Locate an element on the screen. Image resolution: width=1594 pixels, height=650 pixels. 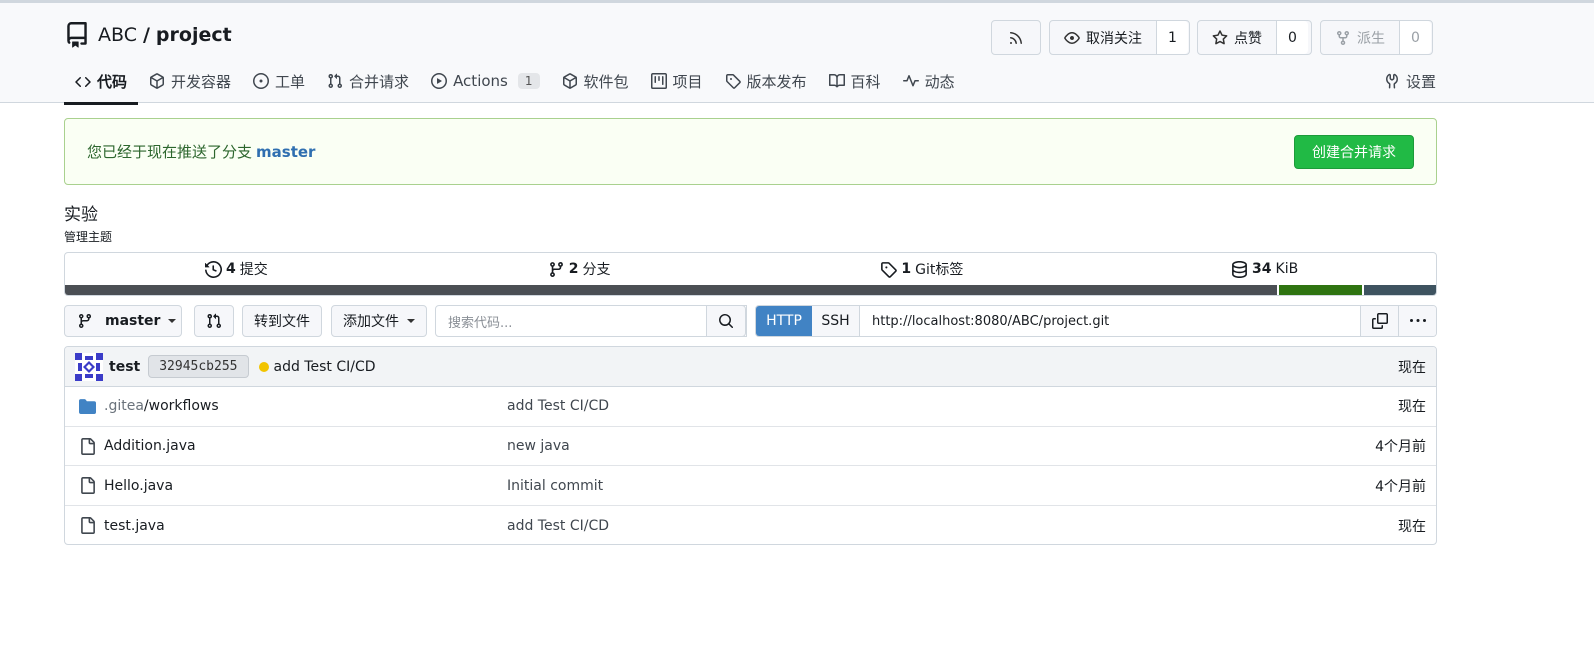
database-icon is located at coordinates (1239, 269).